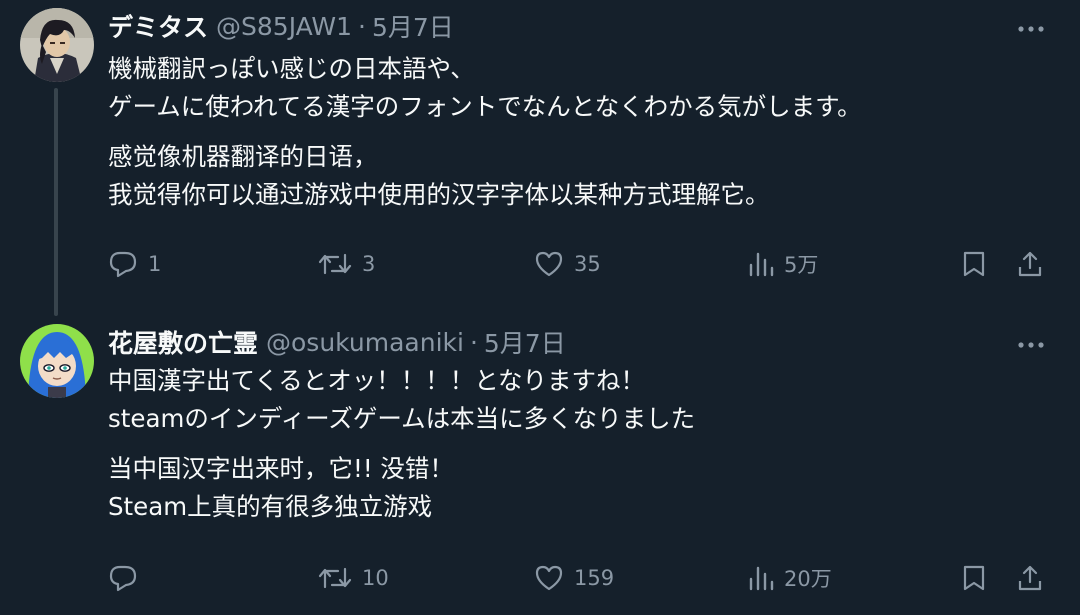  I want to click on tweet-line: ゲームに使われてる漢字のフォントでなんとなくわかる気がします。, so click(485, 106).